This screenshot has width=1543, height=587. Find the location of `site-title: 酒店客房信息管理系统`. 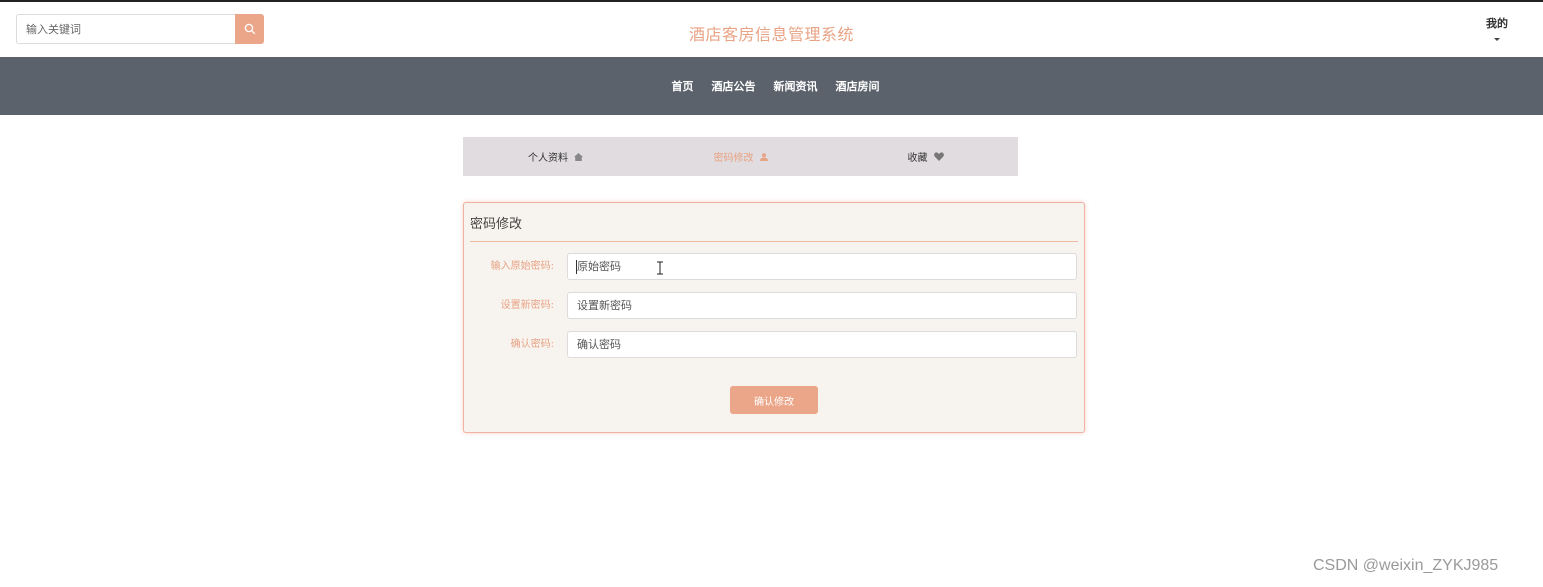

site-title: 酒店客房信息管理系统 is located at coordinates (771, 34).